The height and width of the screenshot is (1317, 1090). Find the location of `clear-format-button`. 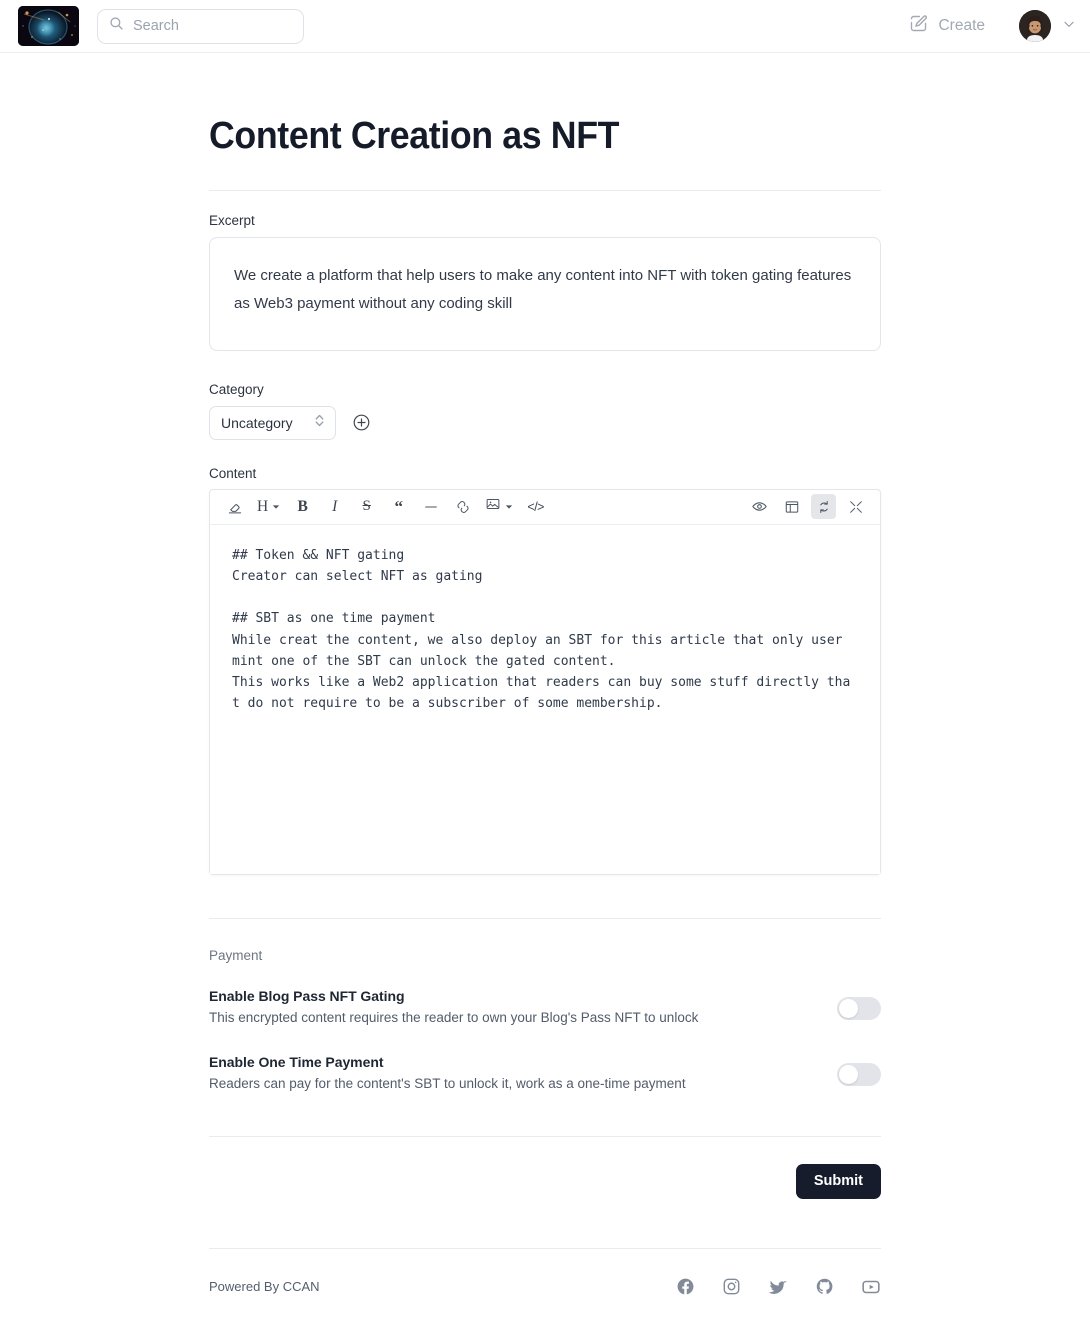

clear-format-button is located at coordinates (234, 506).